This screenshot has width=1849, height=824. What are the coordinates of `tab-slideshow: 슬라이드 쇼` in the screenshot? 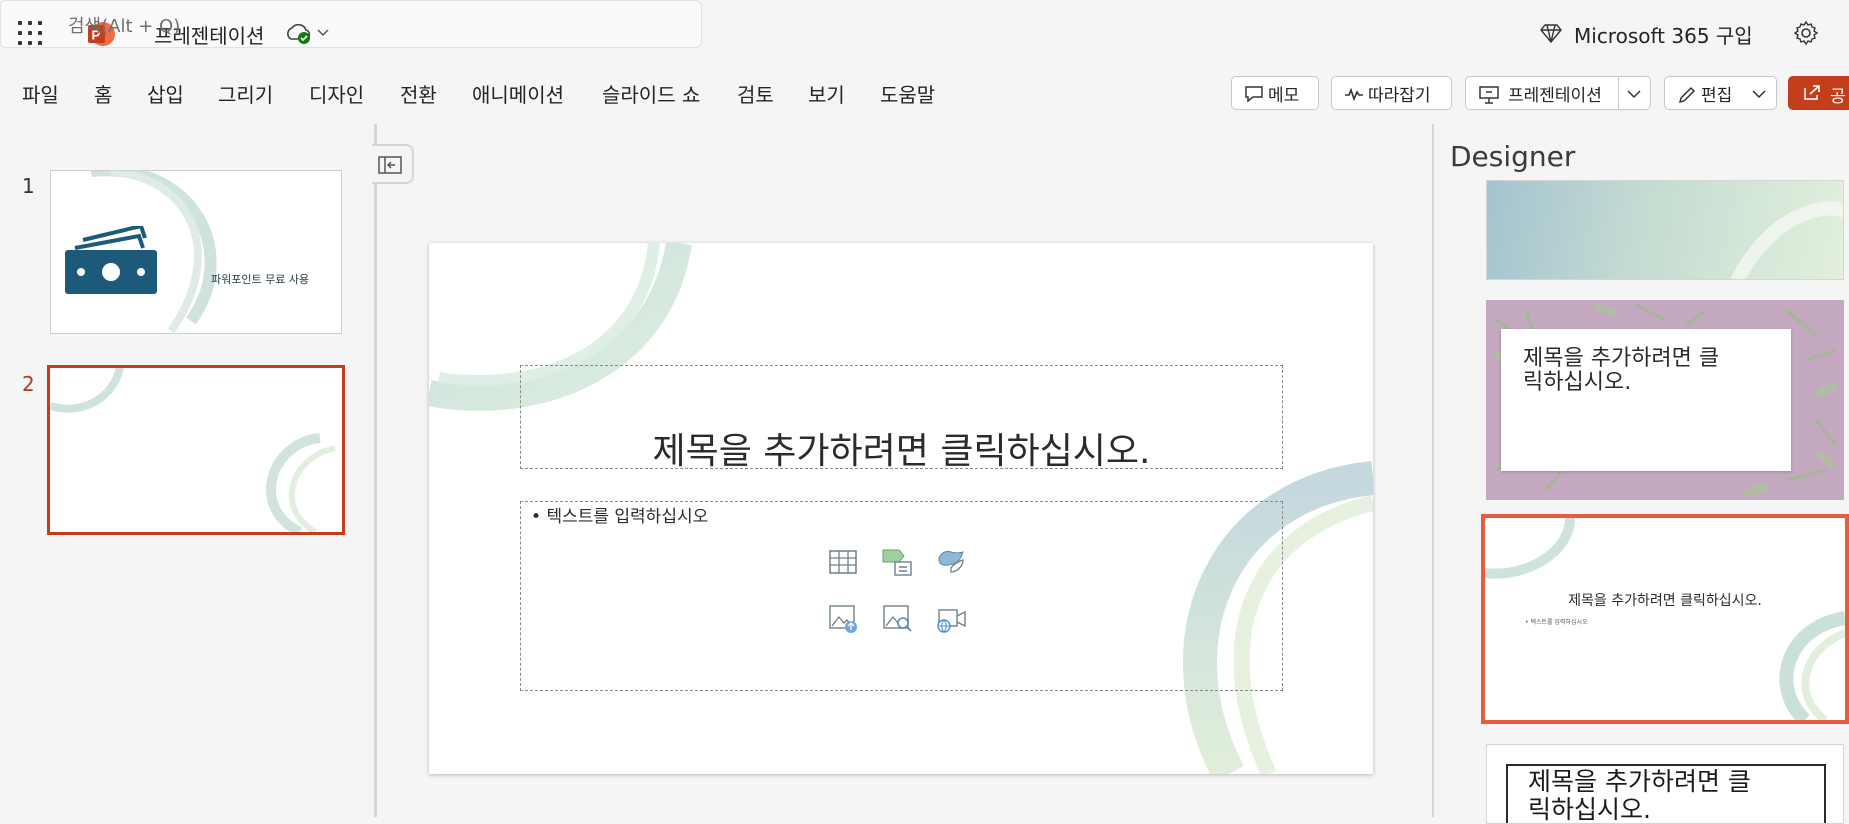 It's located at (651, 93).